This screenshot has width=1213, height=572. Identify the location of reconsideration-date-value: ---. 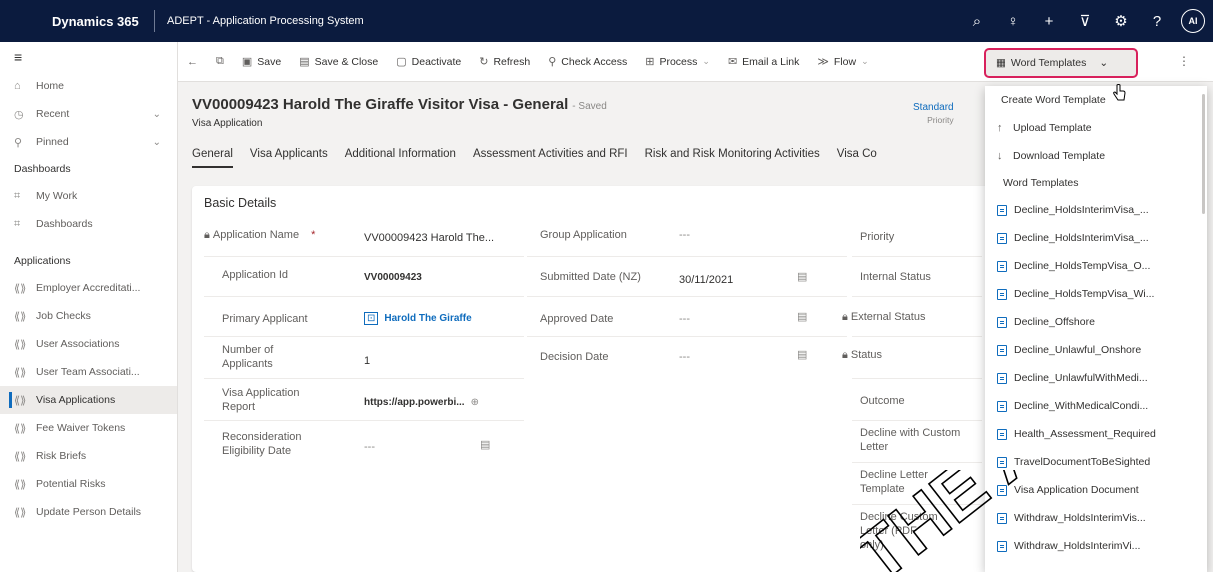
(369, 447).